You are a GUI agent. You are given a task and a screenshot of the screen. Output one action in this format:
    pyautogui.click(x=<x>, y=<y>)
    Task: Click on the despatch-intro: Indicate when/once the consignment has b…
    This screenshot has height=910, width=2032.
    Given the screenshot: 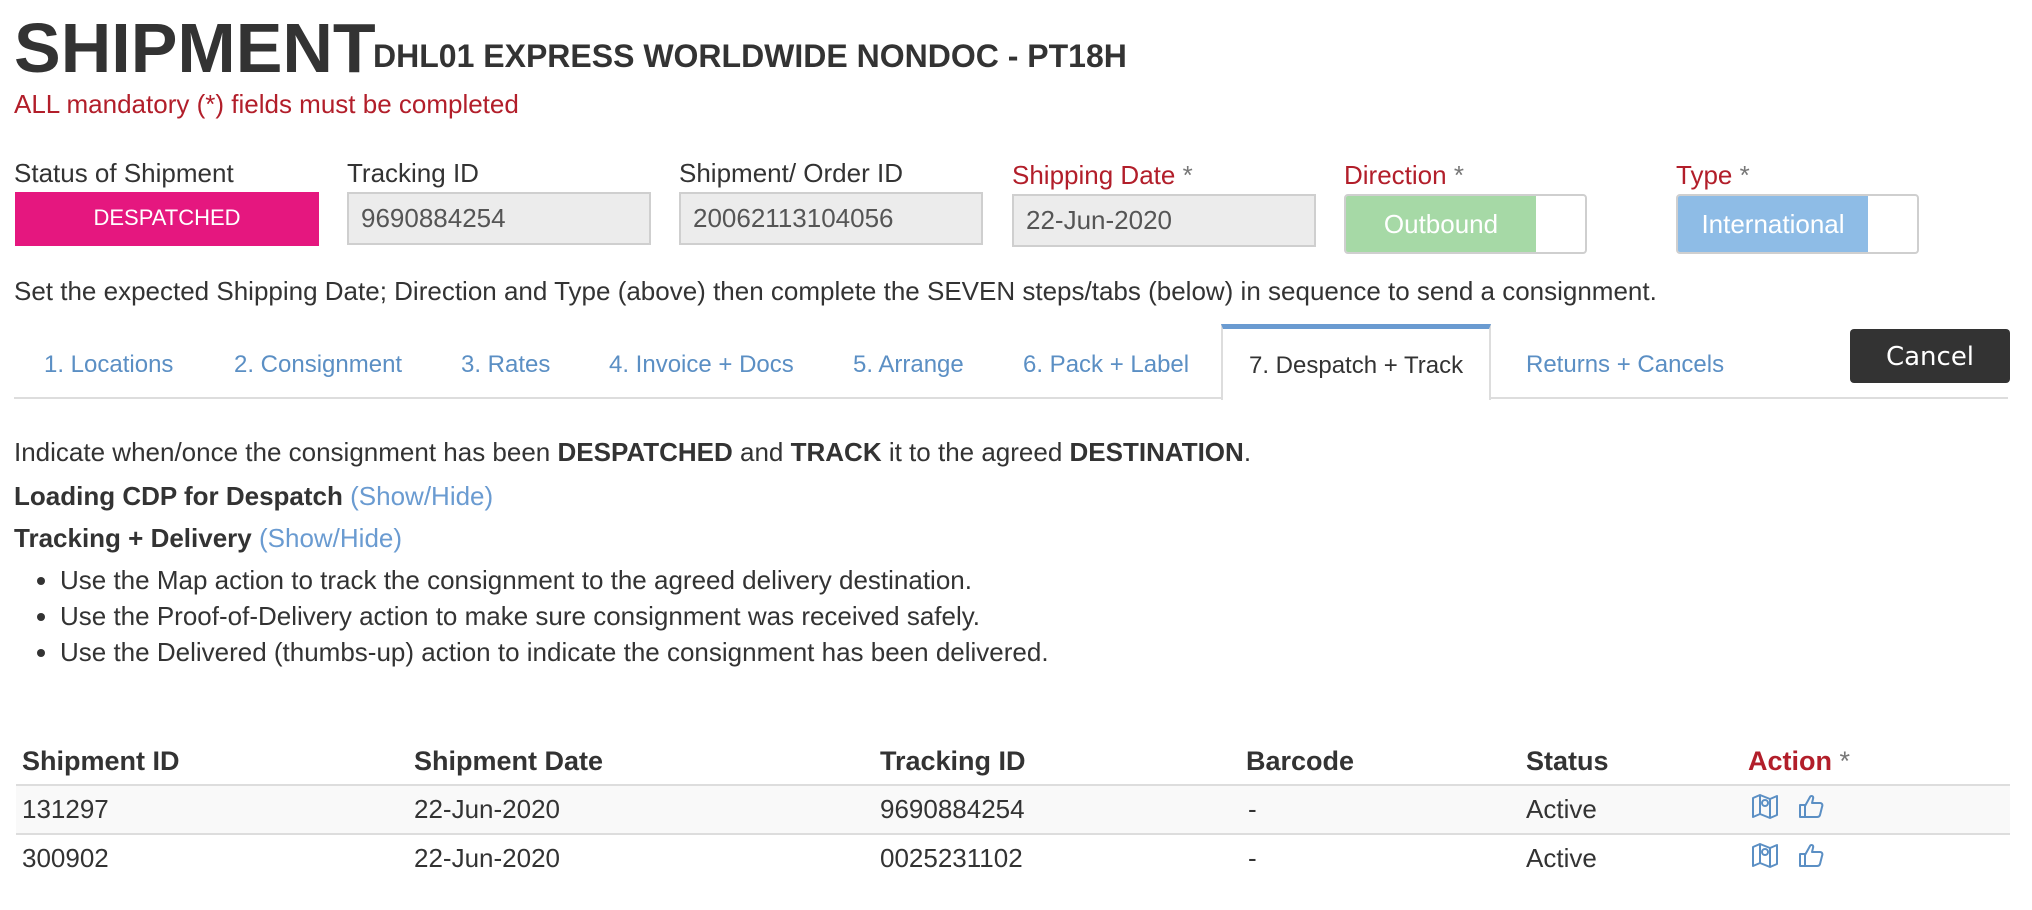 What is the action you would take?
    pyautogui.click(x=633, y=452)
    